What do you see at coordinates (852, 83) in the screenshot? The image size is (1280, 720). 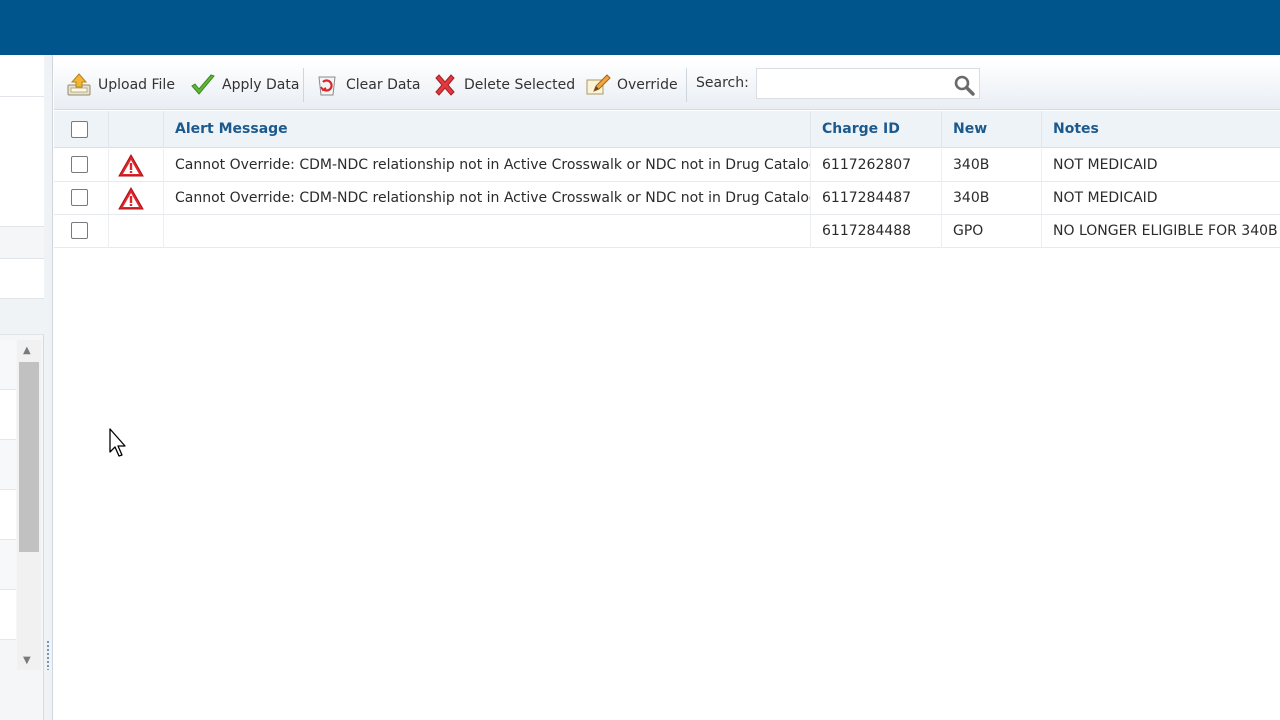 I see `search-input` at bounding box center [852, 83].